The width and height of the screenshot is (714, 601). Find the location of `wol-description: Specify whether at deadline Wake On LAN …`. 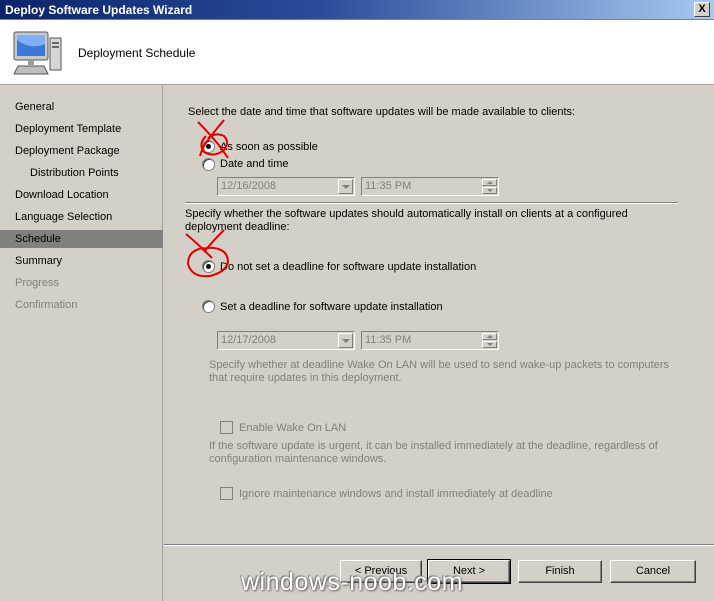

wol-description: Specify whether at deadline Wake On LAN … is located at coordinates (439, 371).